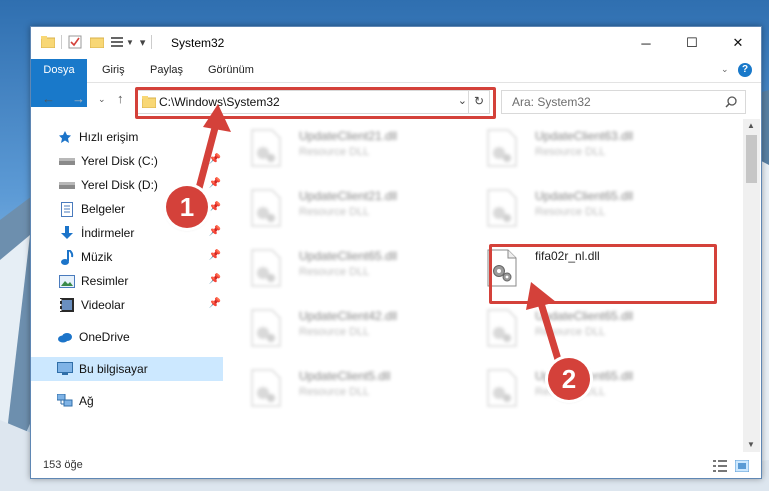  Describe the element at coordinates (120, 98) in the screenshot. I see `up-arrow-icon: ↑` at that location.